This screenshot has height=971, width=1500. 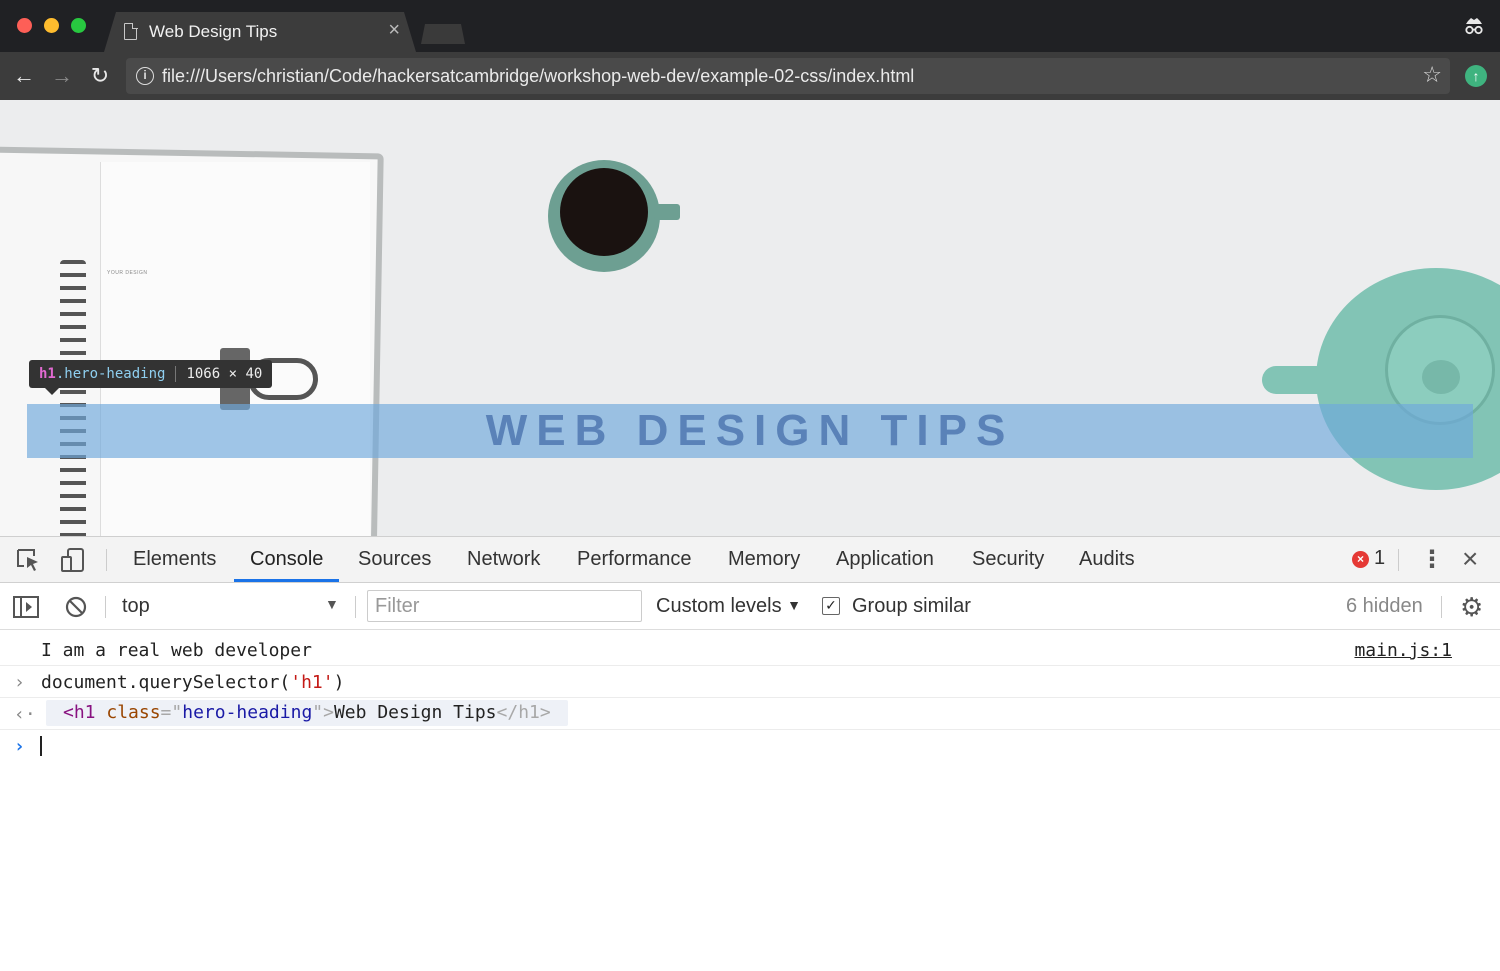 What do you see at coordinates (443, 34) in the screenshot?
I see `new-tab-button` at bounding box center [443, 34].